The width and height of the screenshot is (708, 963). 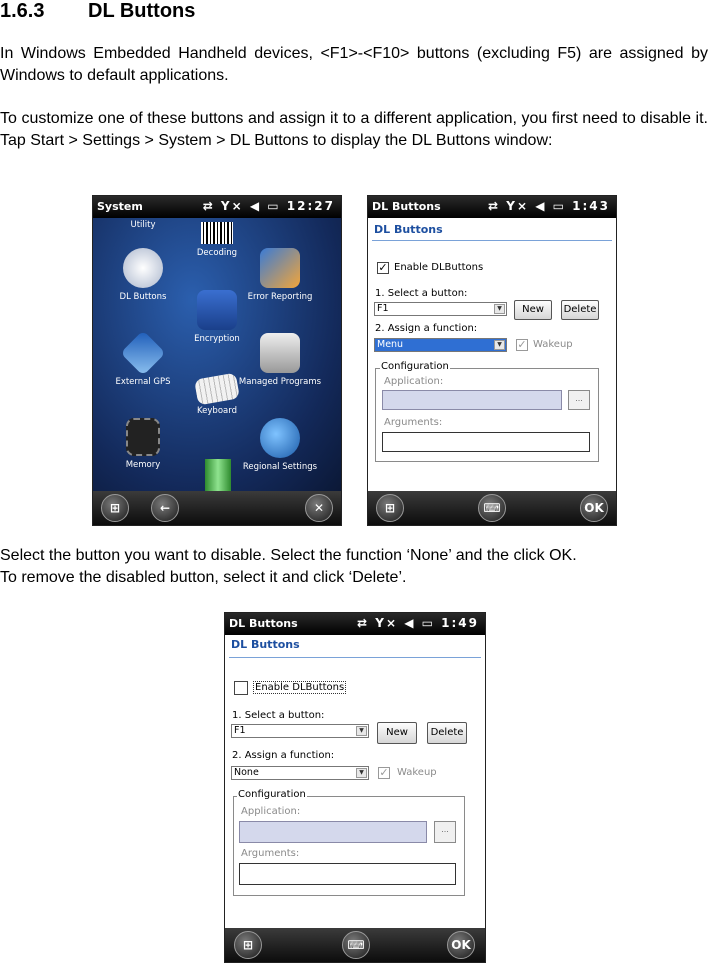 What do you see at coordinates (218, 475) in the screenshot?
I see `battery-icon` at bounding box center [218, 475].